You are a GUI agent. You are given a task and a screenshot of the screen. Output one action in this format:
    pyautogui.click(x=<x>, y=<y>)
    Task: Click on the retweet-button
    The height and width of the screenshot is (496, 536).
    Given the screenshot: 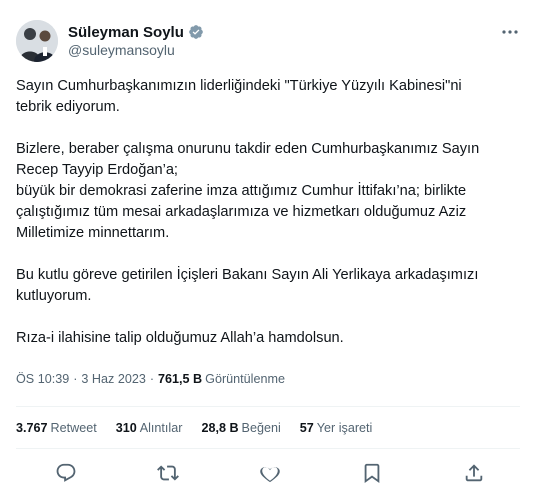 What is the action you would take?
    pyautogui.click(x=168, y=473)
    